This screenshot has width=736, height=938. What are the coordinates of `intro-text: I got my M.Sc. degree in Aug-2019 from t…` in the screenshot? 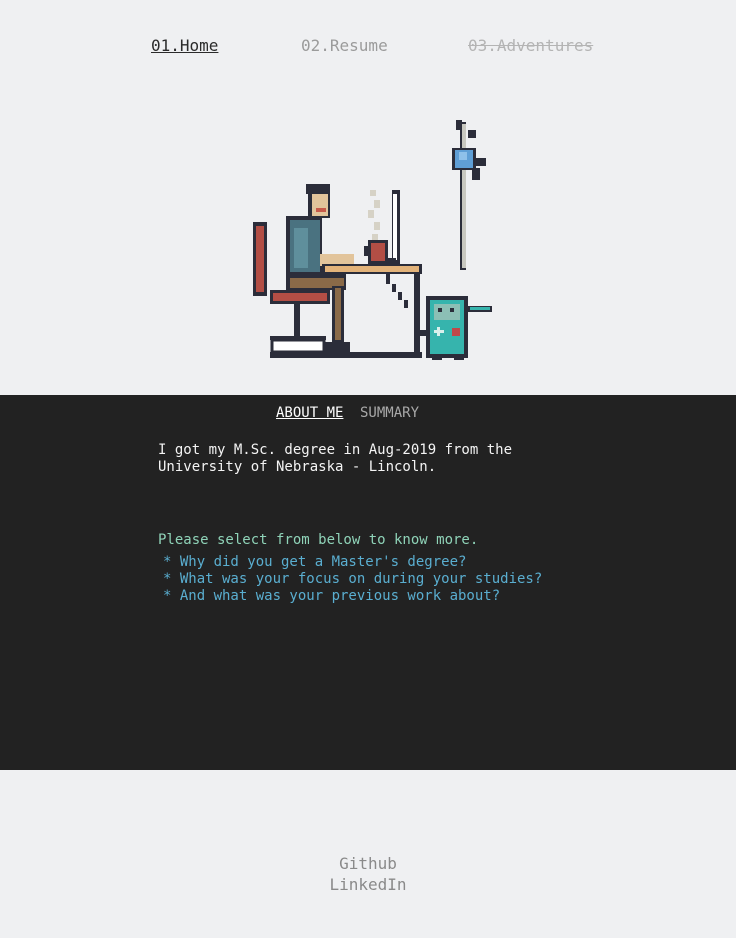 It's located at (348, 459).